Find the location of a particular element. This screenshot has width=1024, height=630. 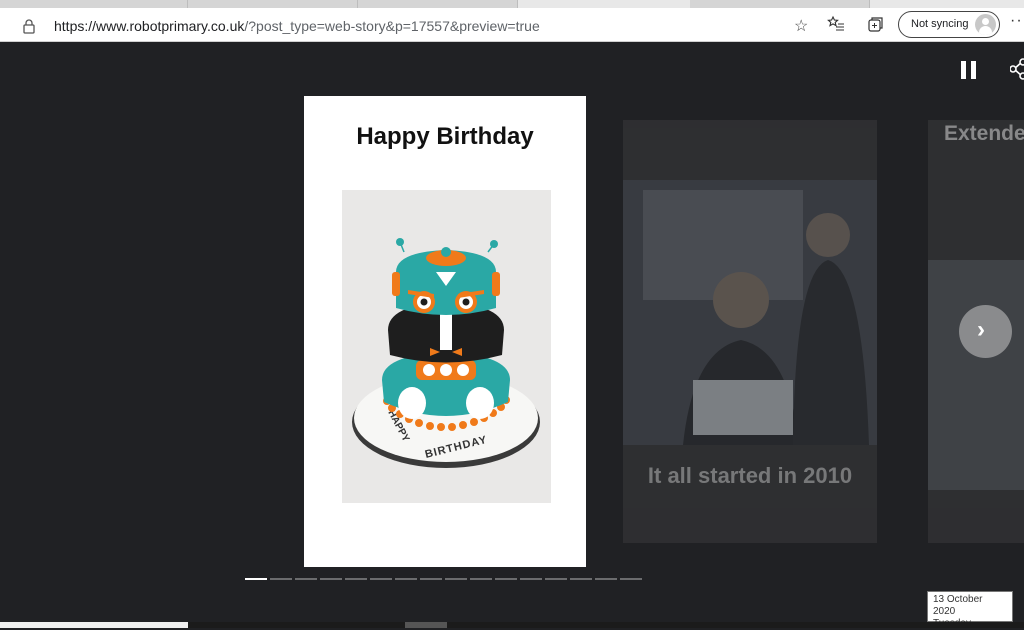

favorites-list-icon is located at coordinates (836, 25).